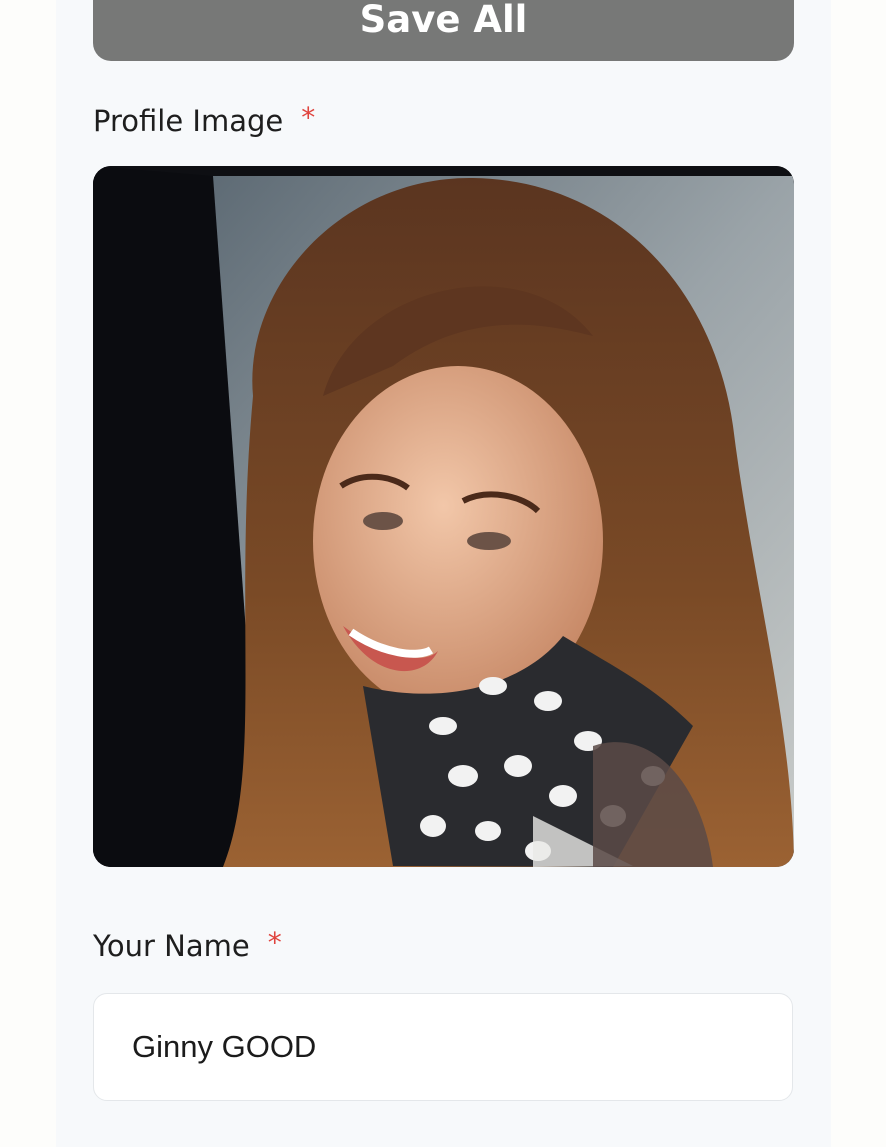  I want to click on your-name-label-row: Your Name *, so click(187, 944).